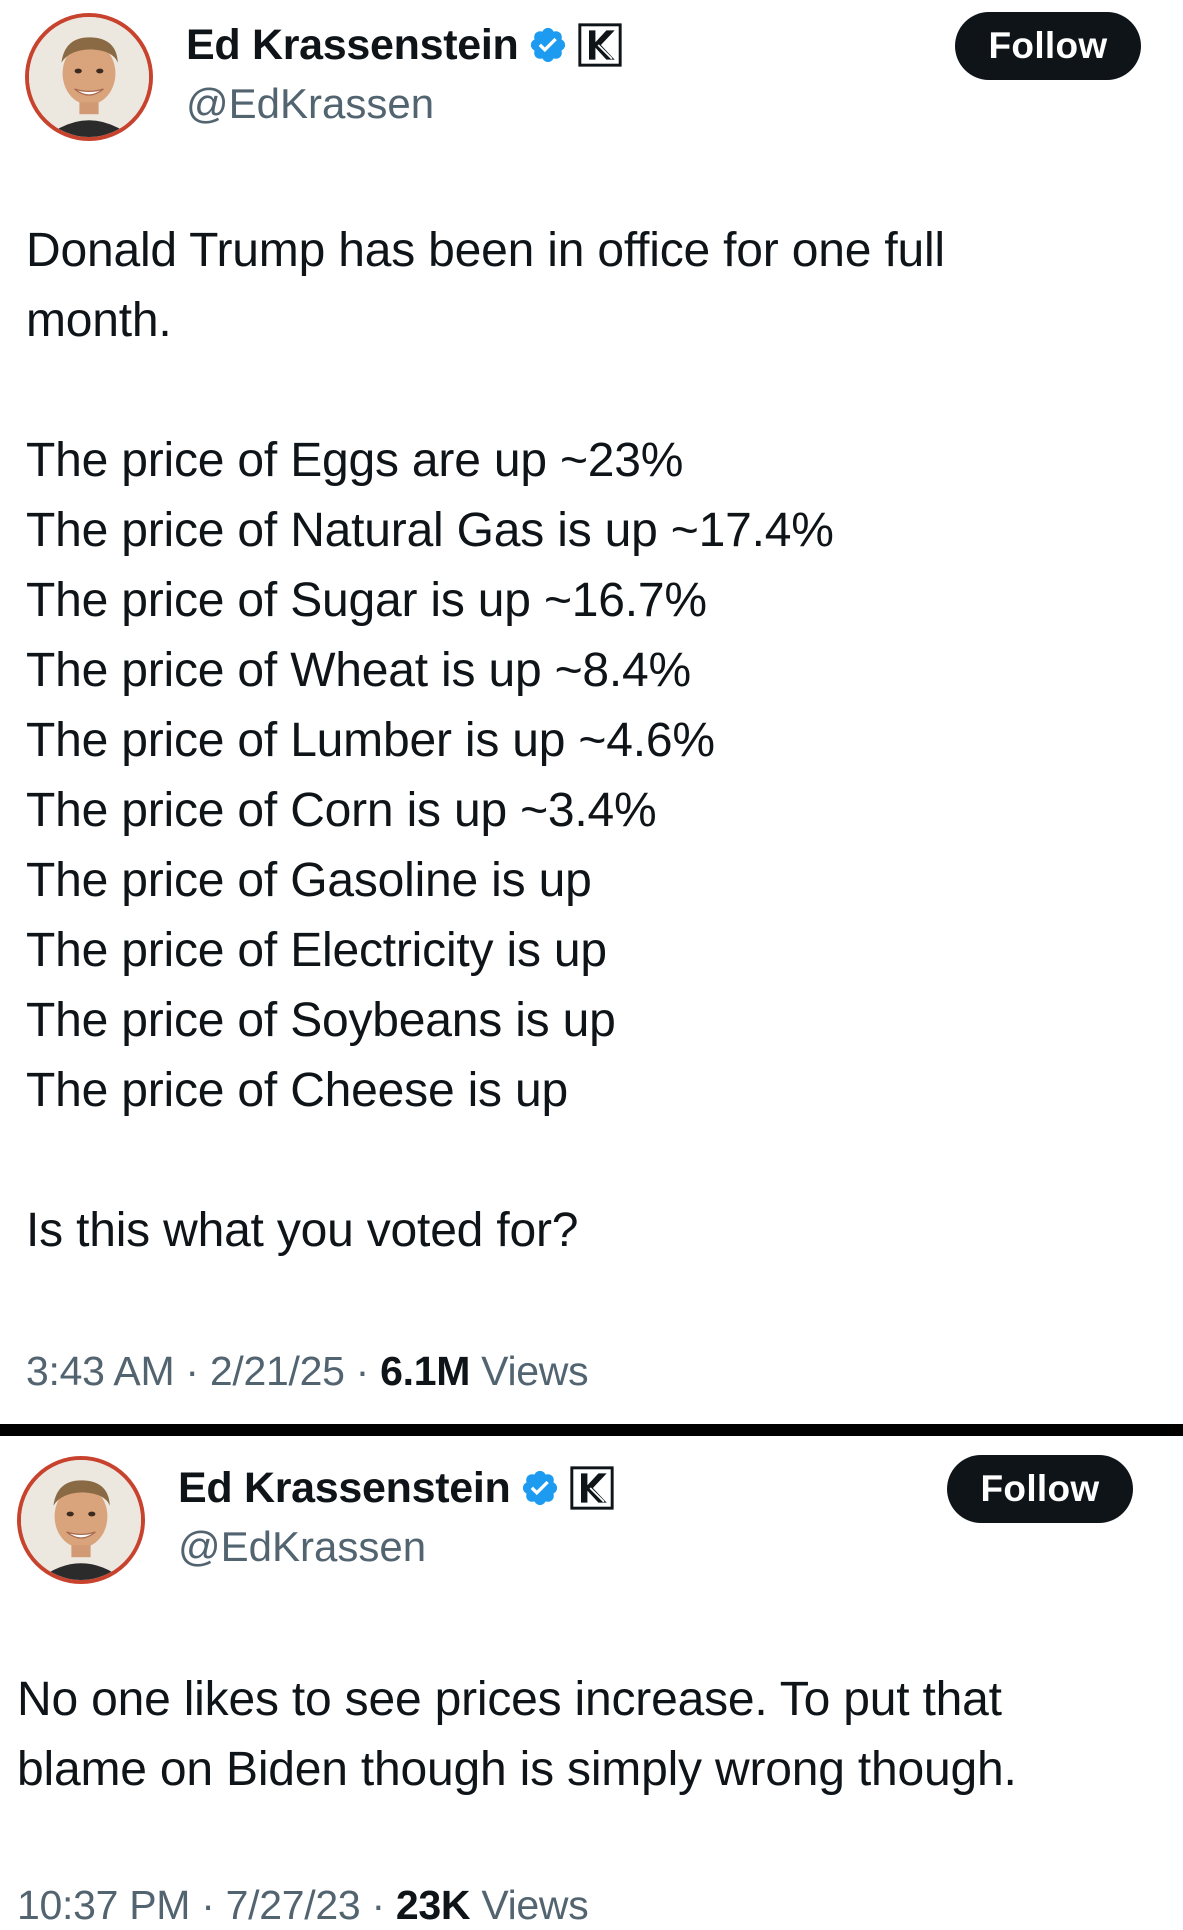 Image resolution: width=1183 pixels, height=1930 pixels. I want to click on tweet-meta: 3:43 AM · 2/21/25 · 6.1M Views, so click(307, 1371).